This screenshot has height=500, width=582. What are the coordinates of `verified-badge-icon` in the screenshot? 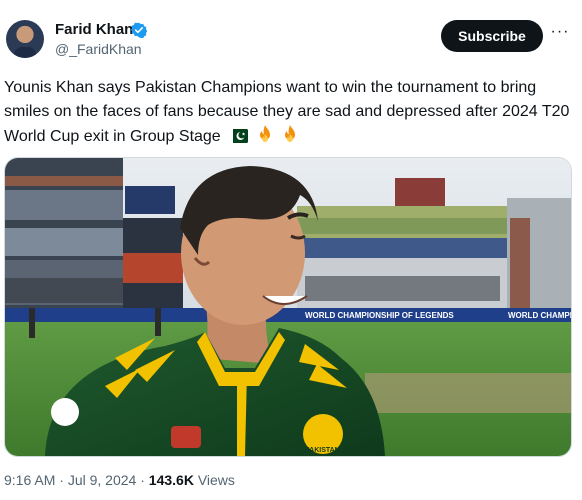 It's located at (139, 30).